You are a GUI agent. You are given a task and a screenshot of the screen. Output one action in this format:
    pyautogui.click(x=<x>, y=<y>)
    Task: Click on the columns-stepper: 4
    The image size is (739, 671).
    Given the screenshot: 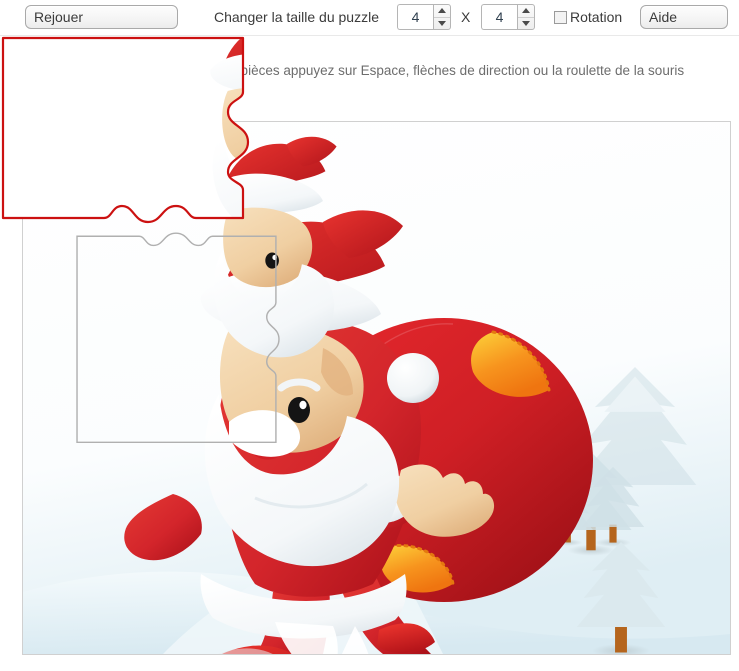 What is the action you would take?
    pyautogui.click(x=508, y=17)
    